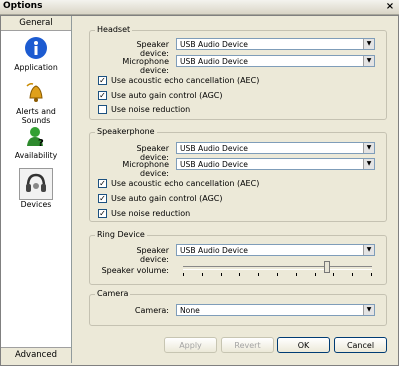 The width and height of the screenshot is (399, 366). Describe the element at coordinates (151, 310) in the screenshot. I see `camera-label: Camera:` at that location.